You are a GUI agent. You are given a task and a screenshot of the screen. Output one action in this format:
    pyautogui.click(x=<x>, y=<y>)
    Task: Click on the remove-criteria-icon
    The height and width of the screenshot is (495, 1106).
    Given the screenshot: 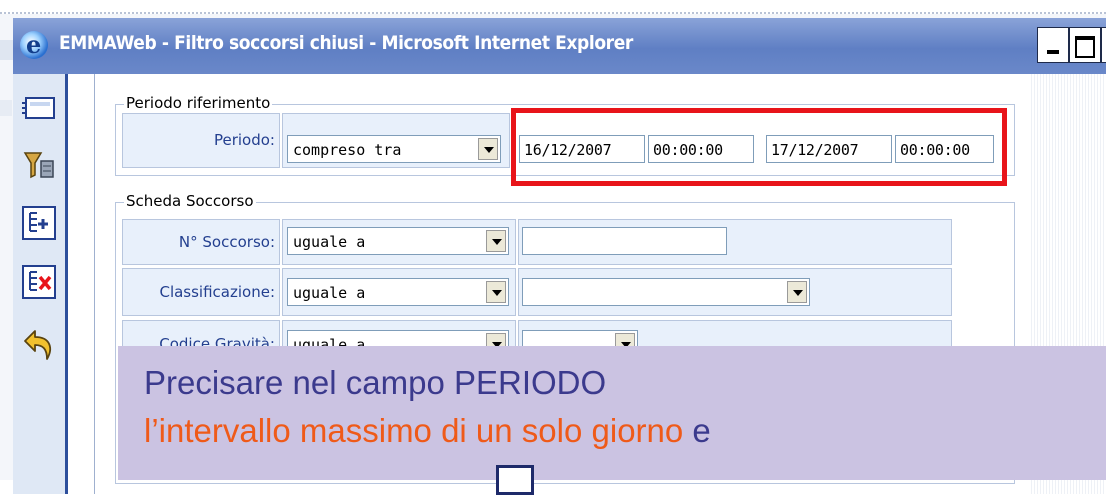 What is the action you would take?
    pyautogui.click(x=39, y=282)
    